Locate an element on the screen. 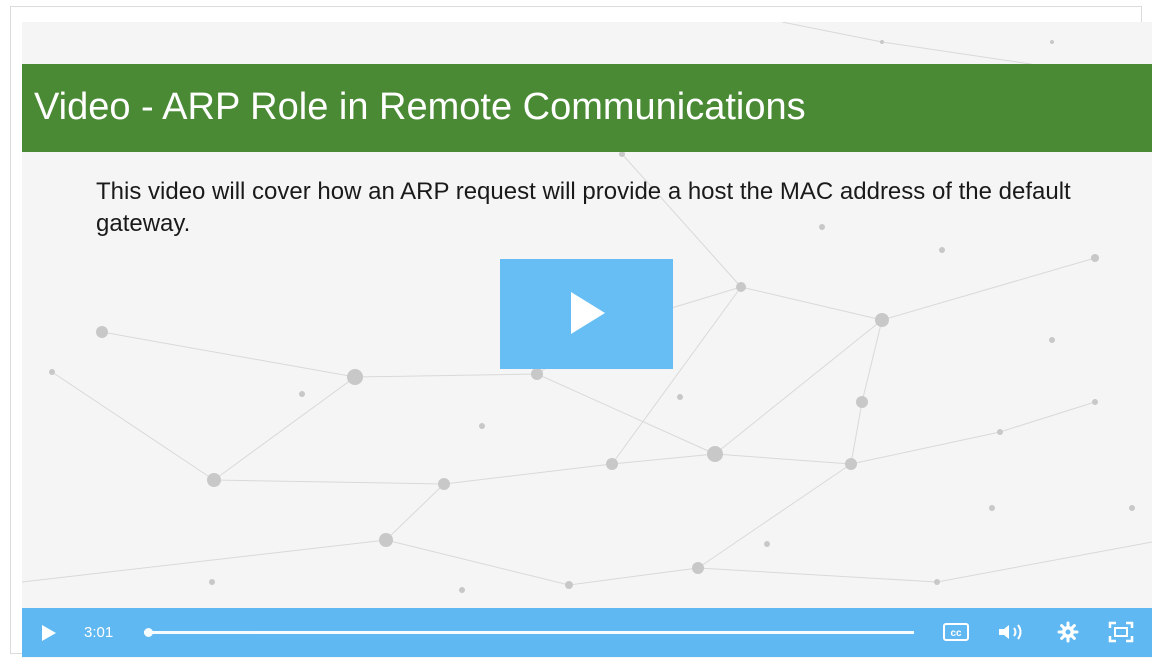 This screenshot has height=667, width=1156. scrubber-handle is located at coordinates (148, 632).